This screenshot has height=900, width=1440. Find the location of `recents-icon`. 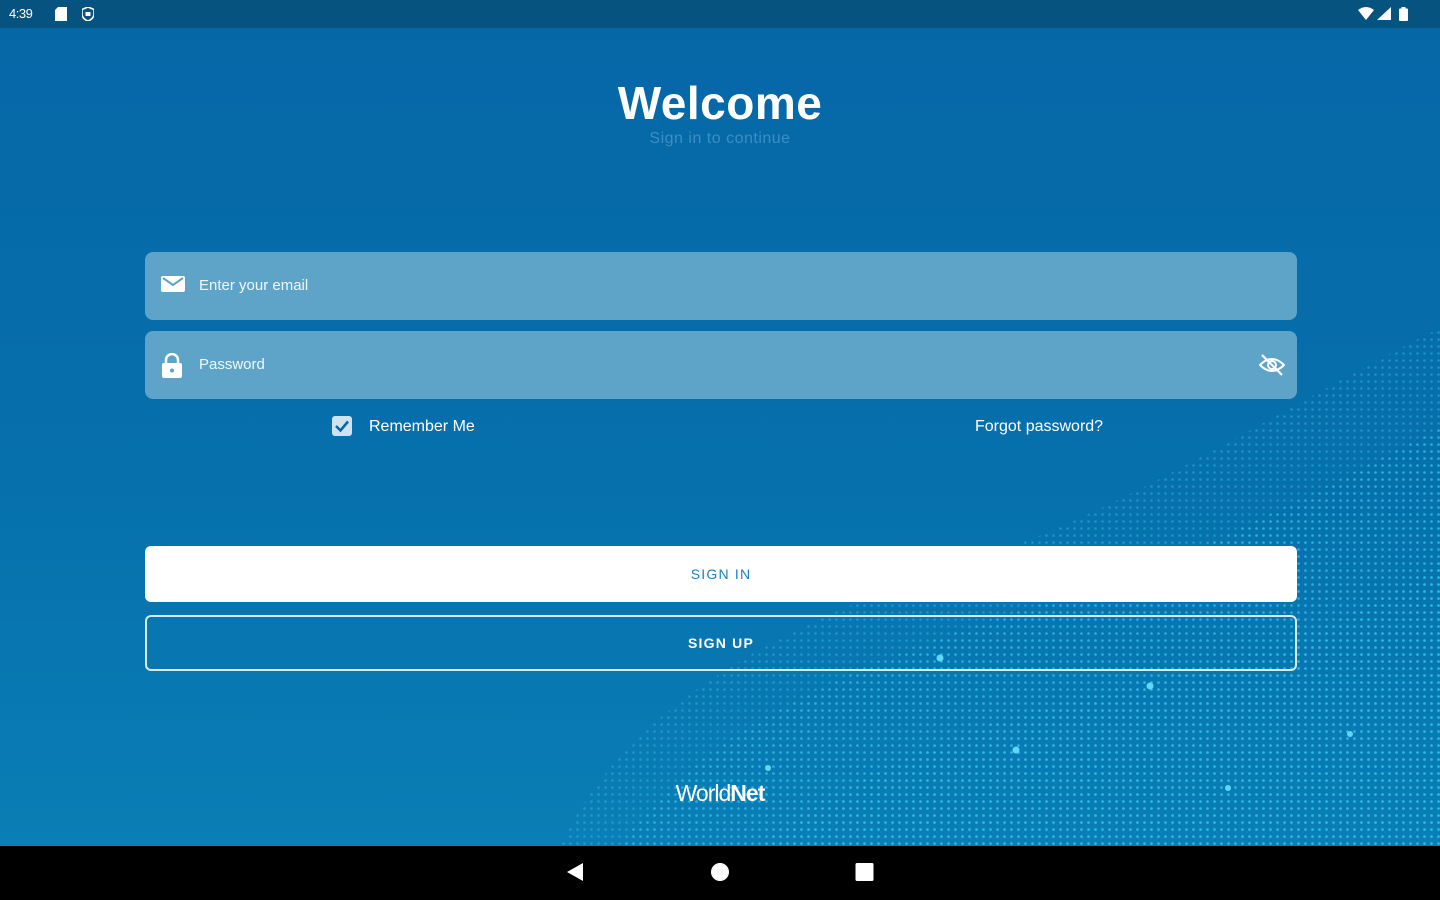

recents-icon is located at coordinates (864, 874).